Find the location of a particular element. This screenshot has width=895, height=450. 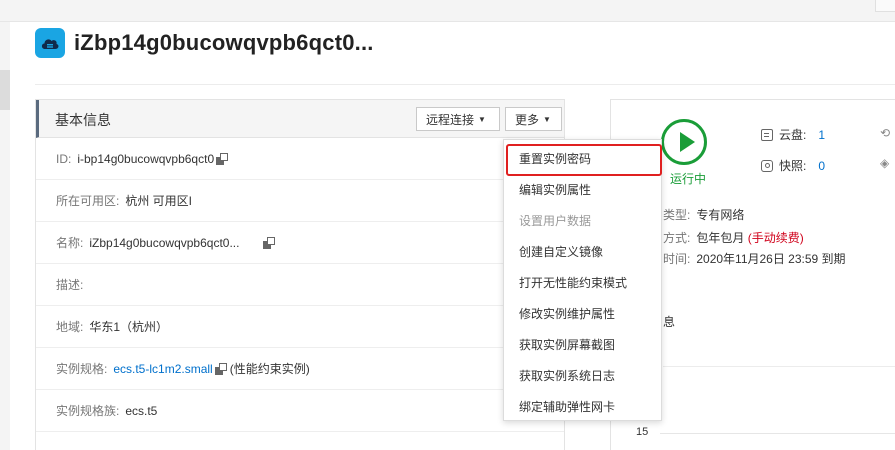

network-type-key: 类型: is located at coordinates (677, 215).